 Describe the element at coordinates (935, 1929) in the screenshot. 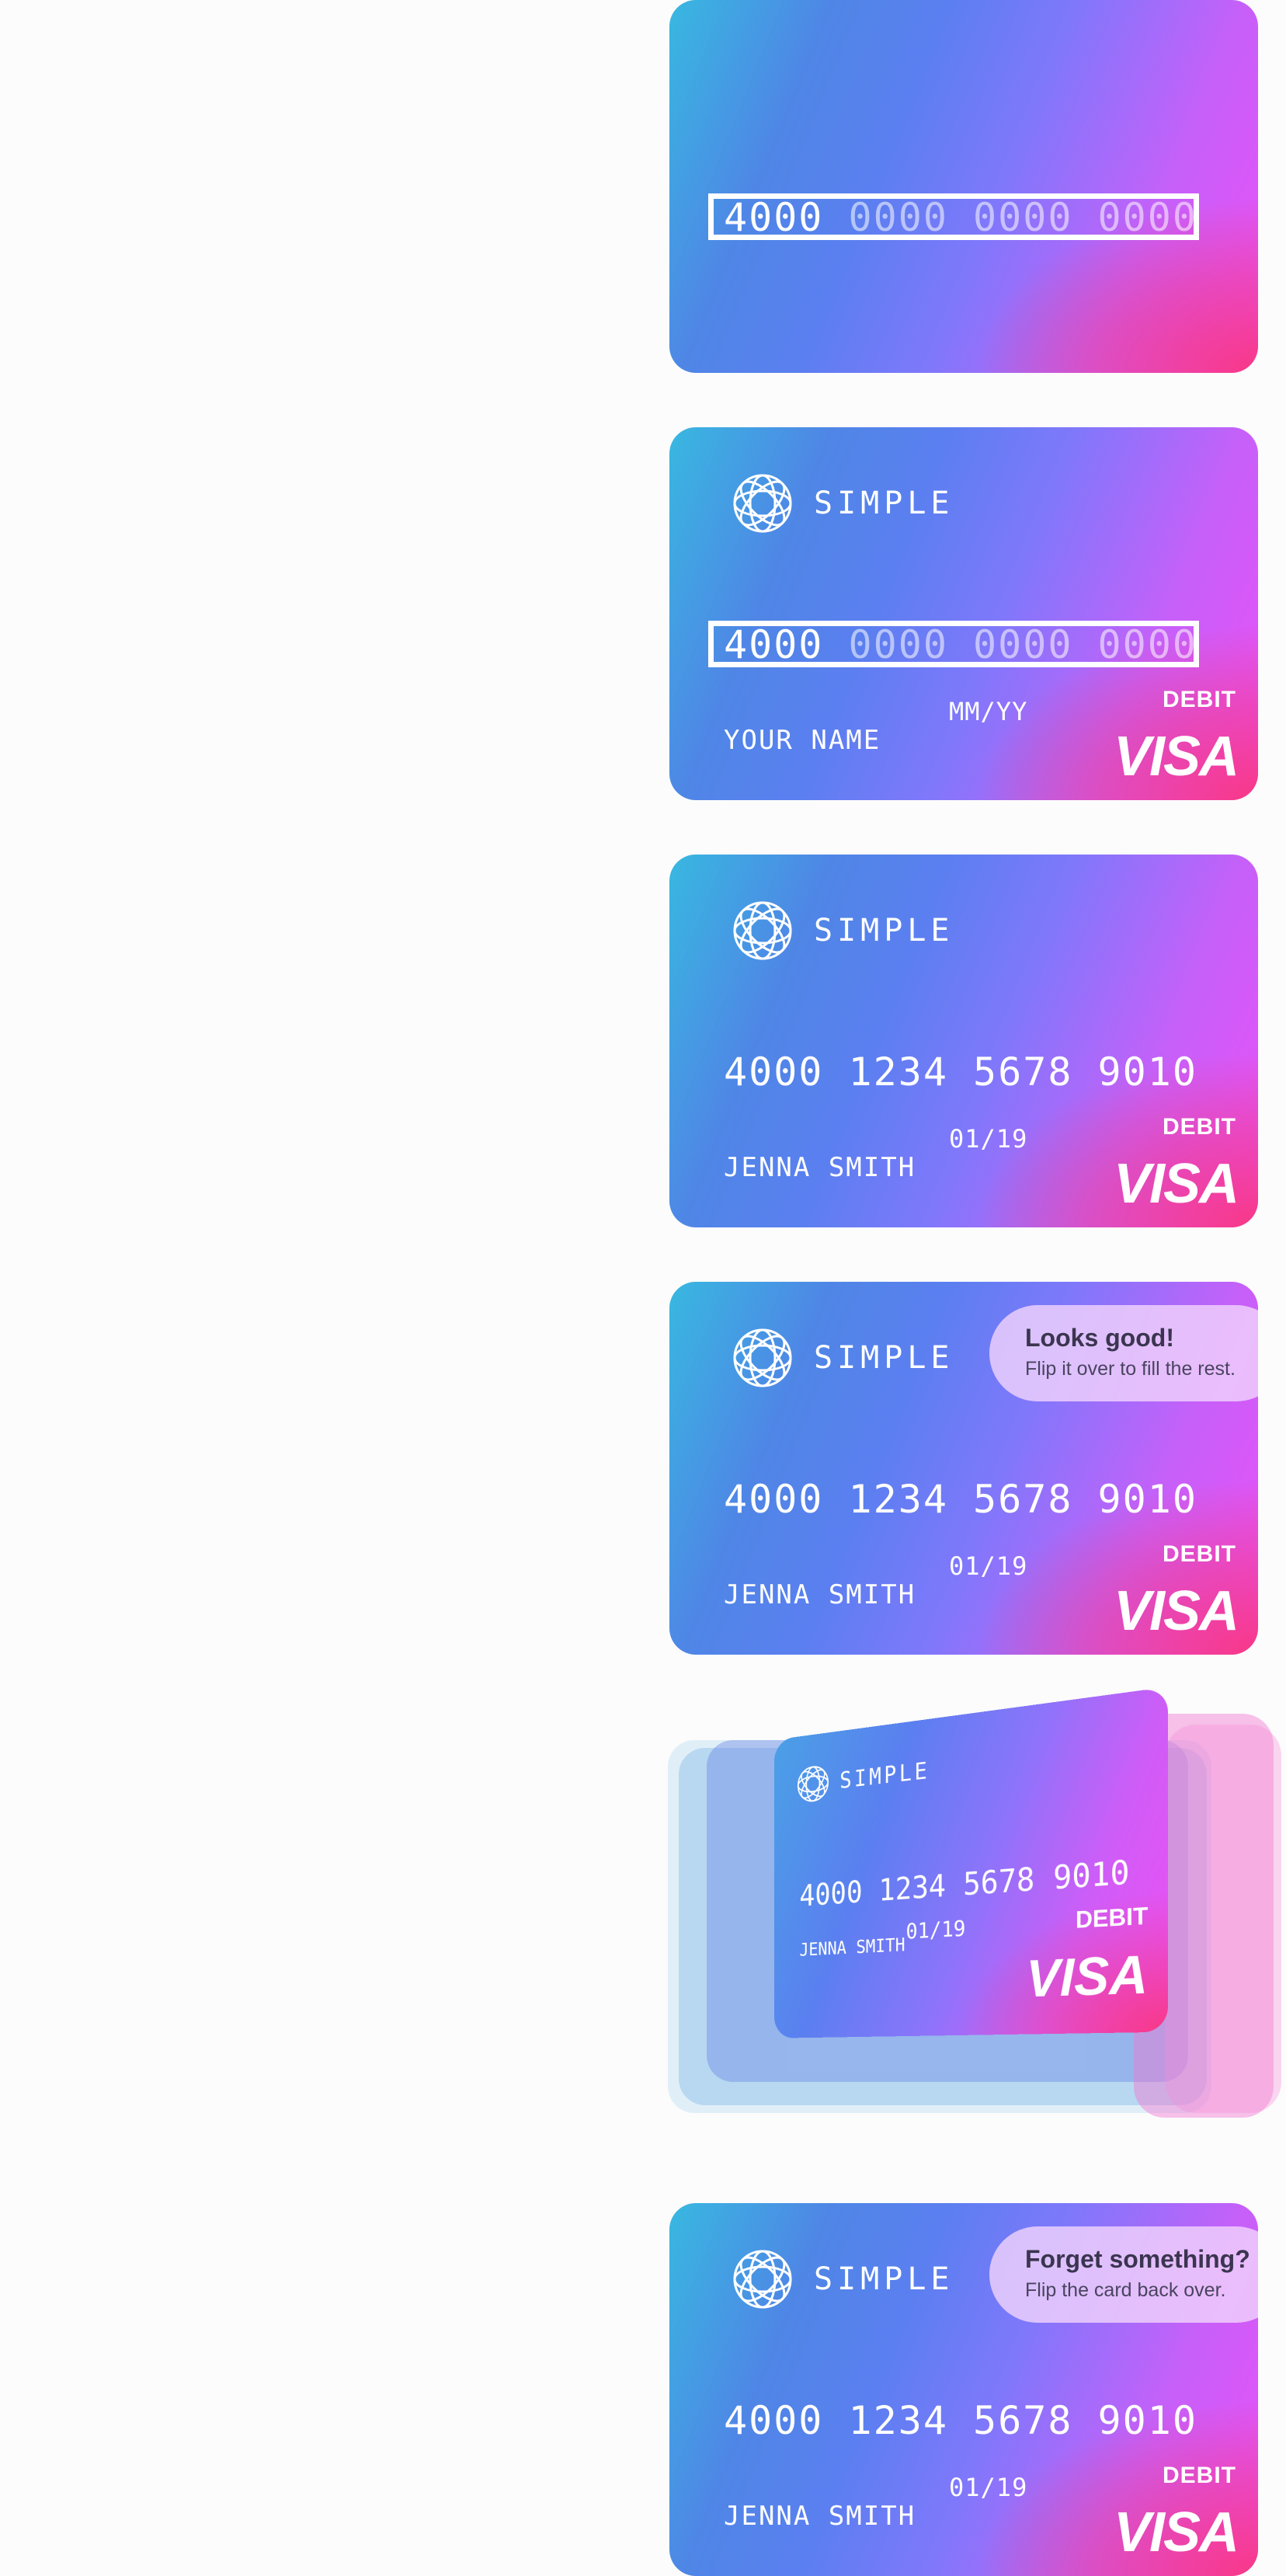

I see `expiry-text: 01/19` at that location.